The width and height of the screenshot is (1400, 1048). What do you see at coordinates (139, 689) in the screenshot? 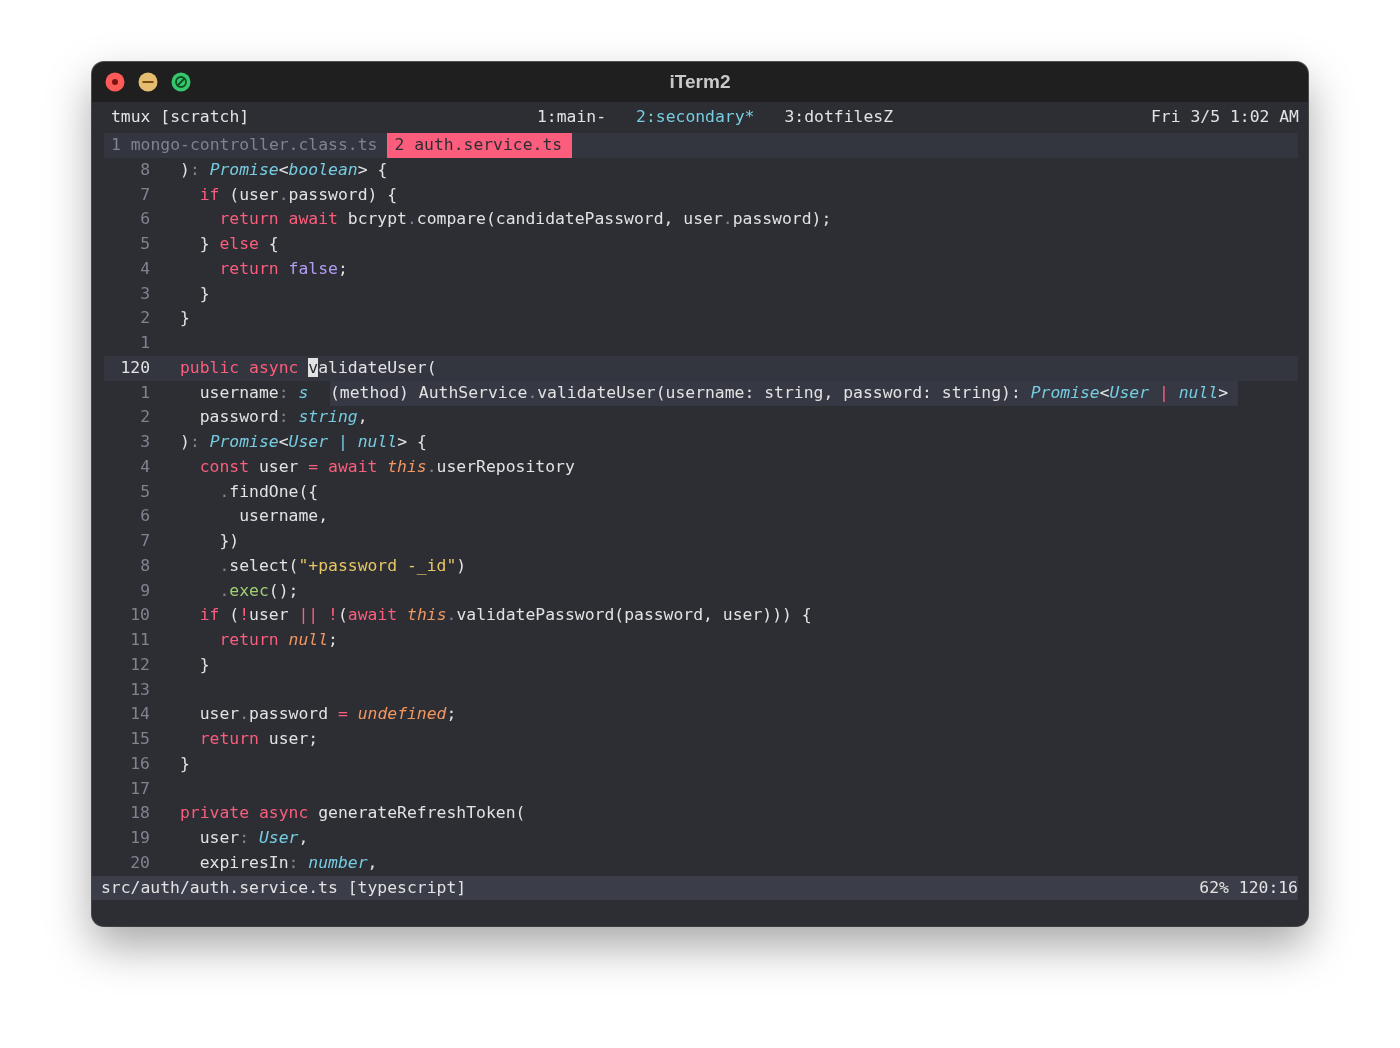
I see `line-number: 13` at bounding box center [139, 689].